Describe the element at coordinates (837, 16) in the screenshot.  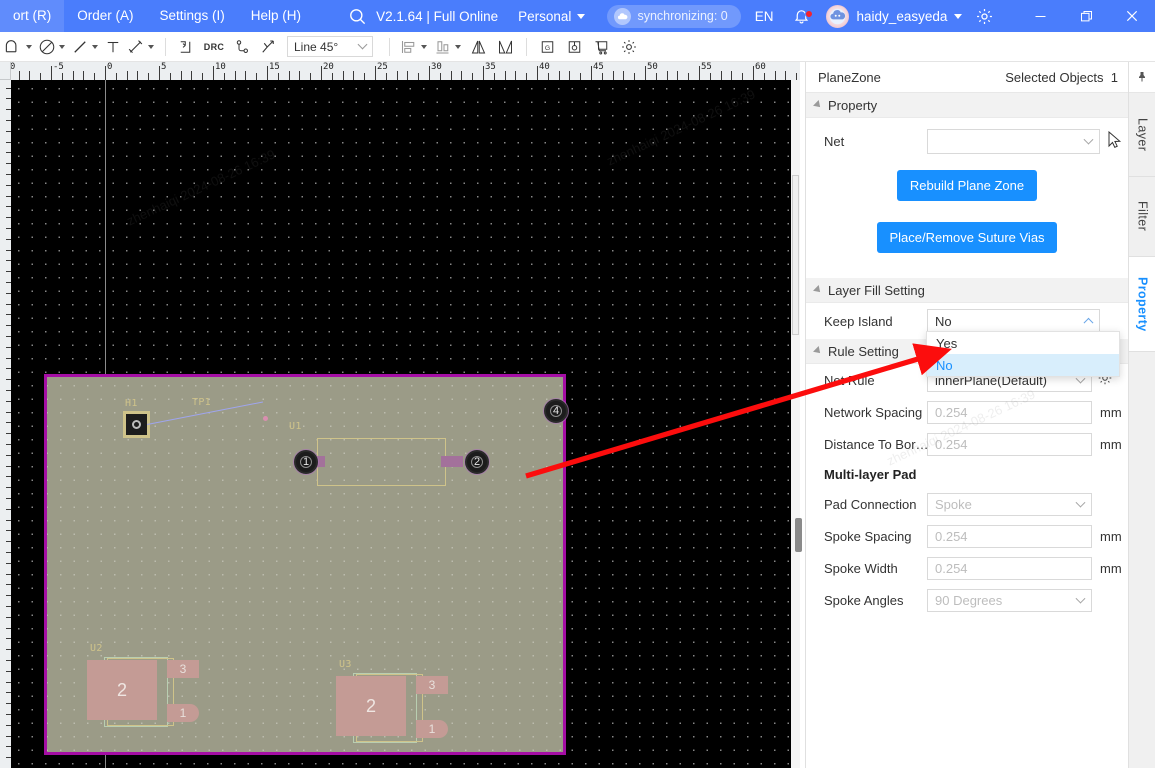
I see `avatar` at that location.